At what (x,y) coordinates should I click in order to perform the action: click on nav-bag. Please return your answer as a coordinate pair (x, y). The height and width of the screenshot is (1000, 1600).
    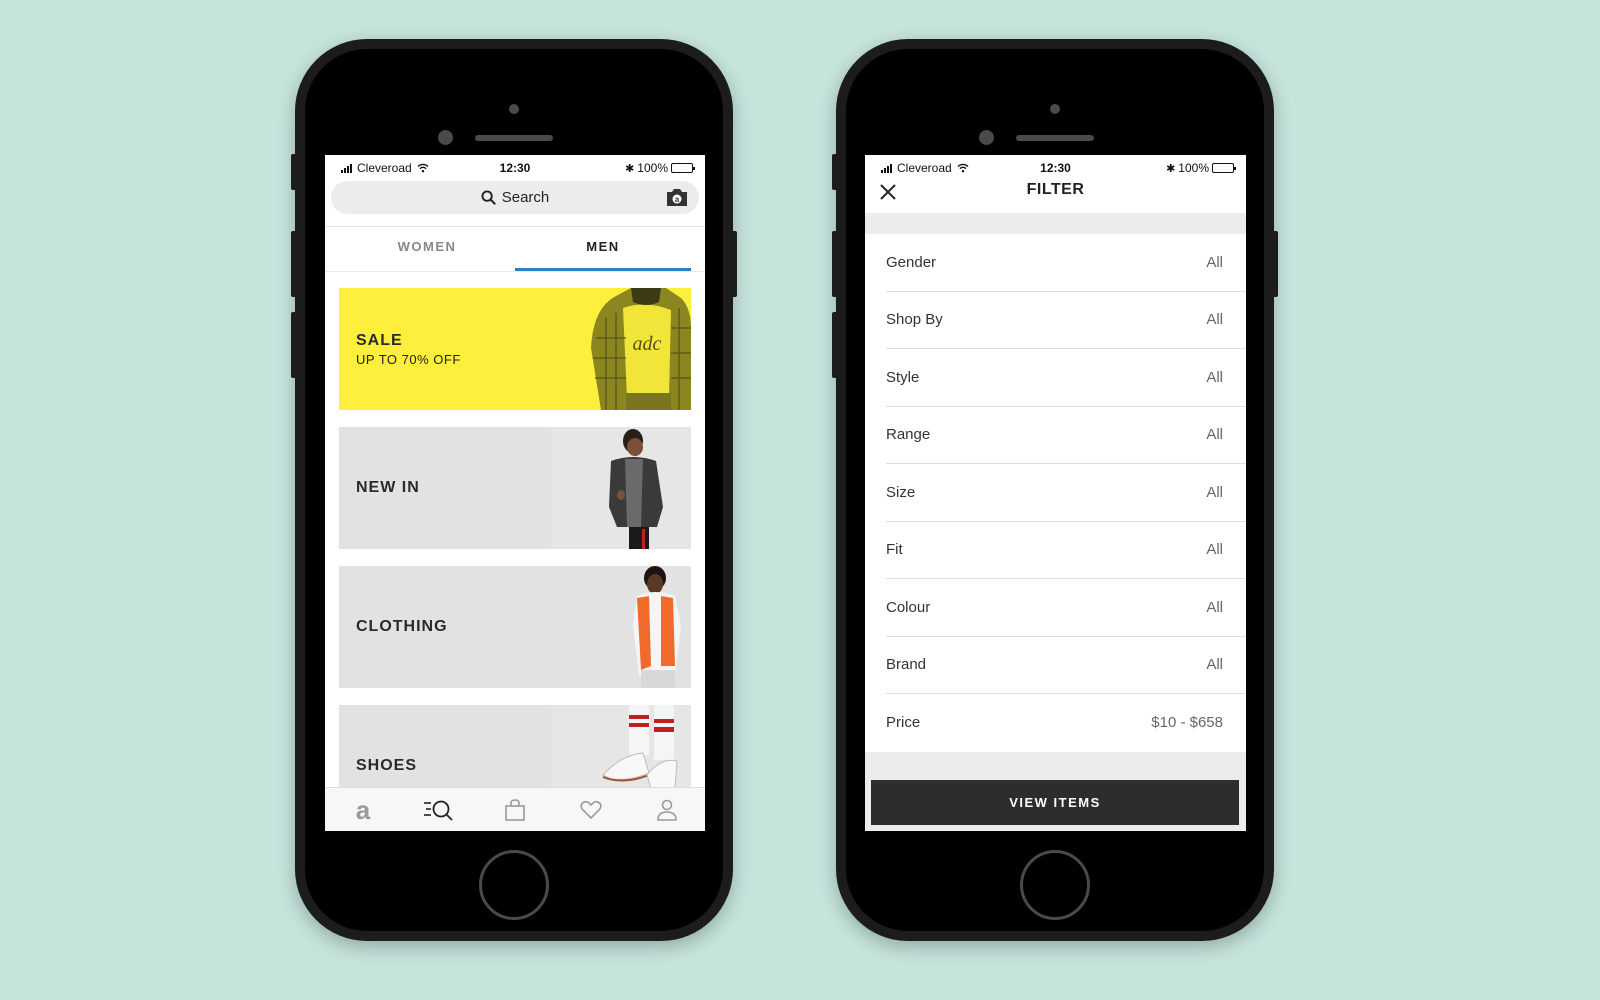
    Looking at the image, I should click on (515, 810).